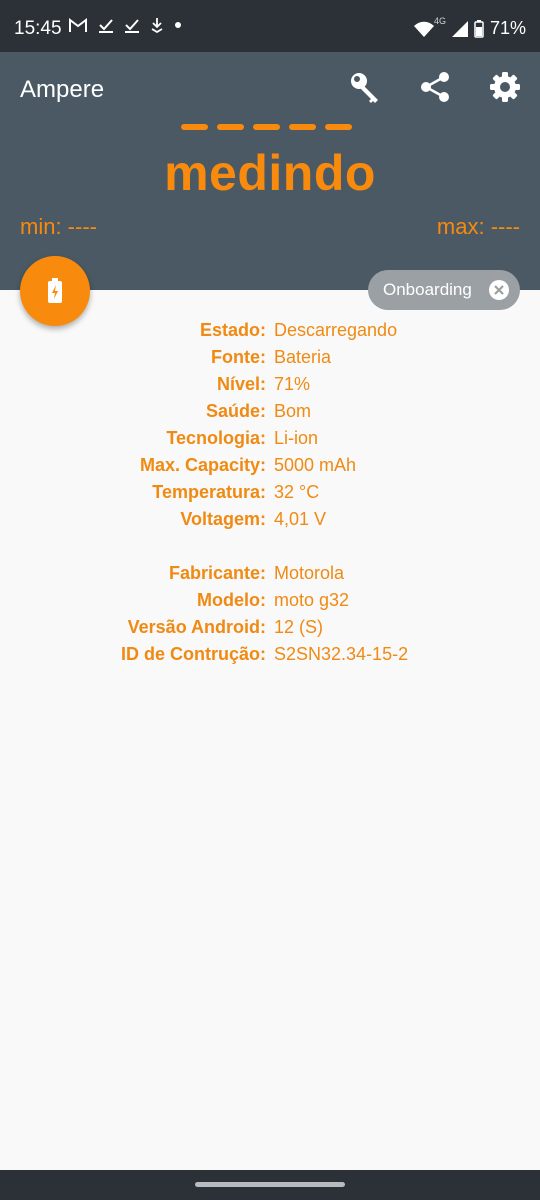 The height and width of the screenshot is (1200, 540). I want to click on gear-icon, so click(505, 87).